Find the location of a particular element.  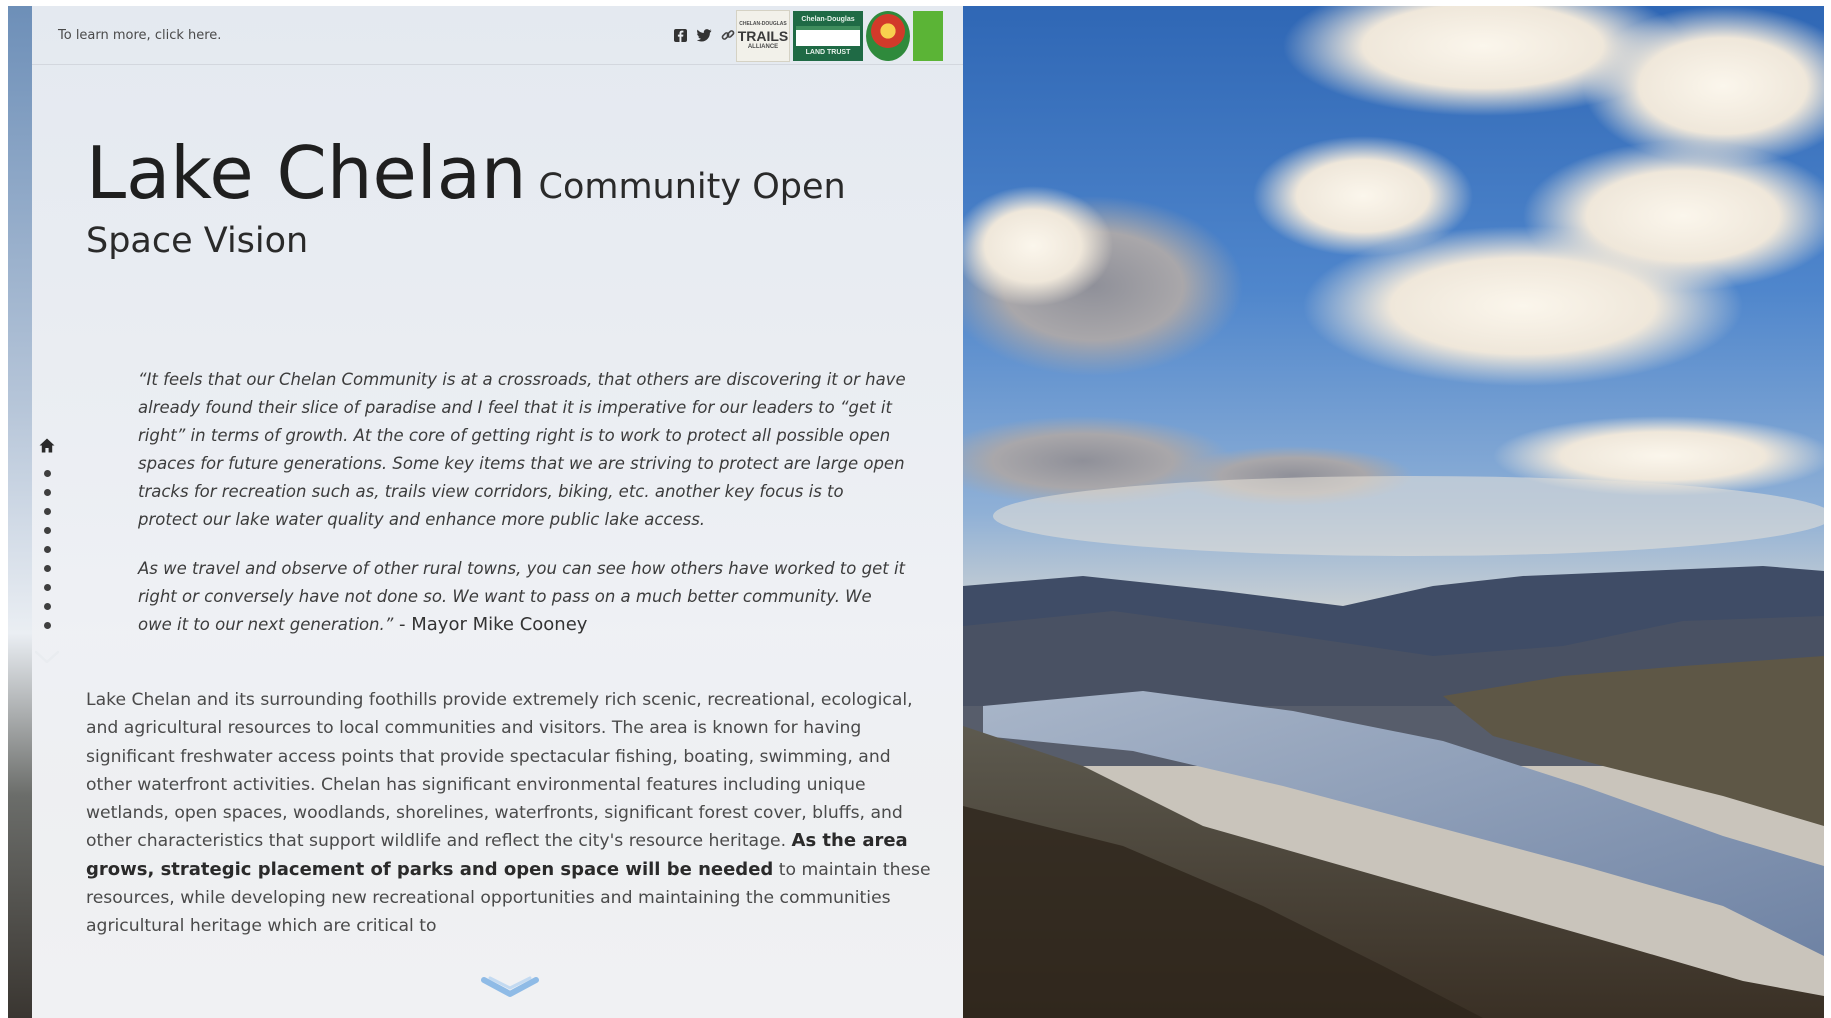

learn-more-link: To learn more, click here. is located at coordinates (139, 35).